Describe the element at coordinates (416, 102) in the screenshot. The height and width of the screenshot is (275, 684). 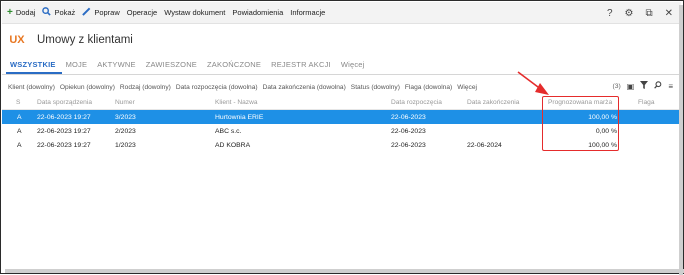
I see `col-start-date: Data rozpoczęcia` at that location.